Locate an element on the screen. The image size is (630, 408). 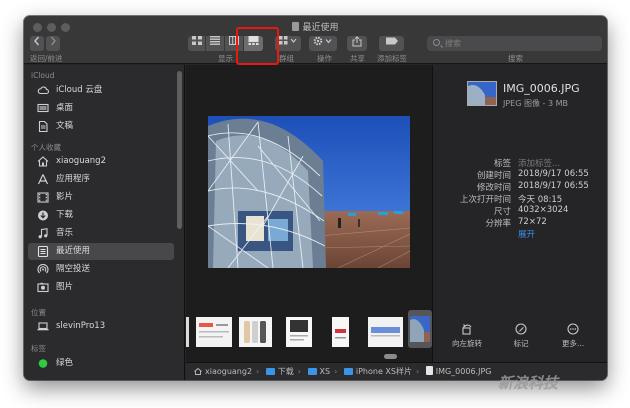
chevron-left-icon is located at coordinates (37, 41).